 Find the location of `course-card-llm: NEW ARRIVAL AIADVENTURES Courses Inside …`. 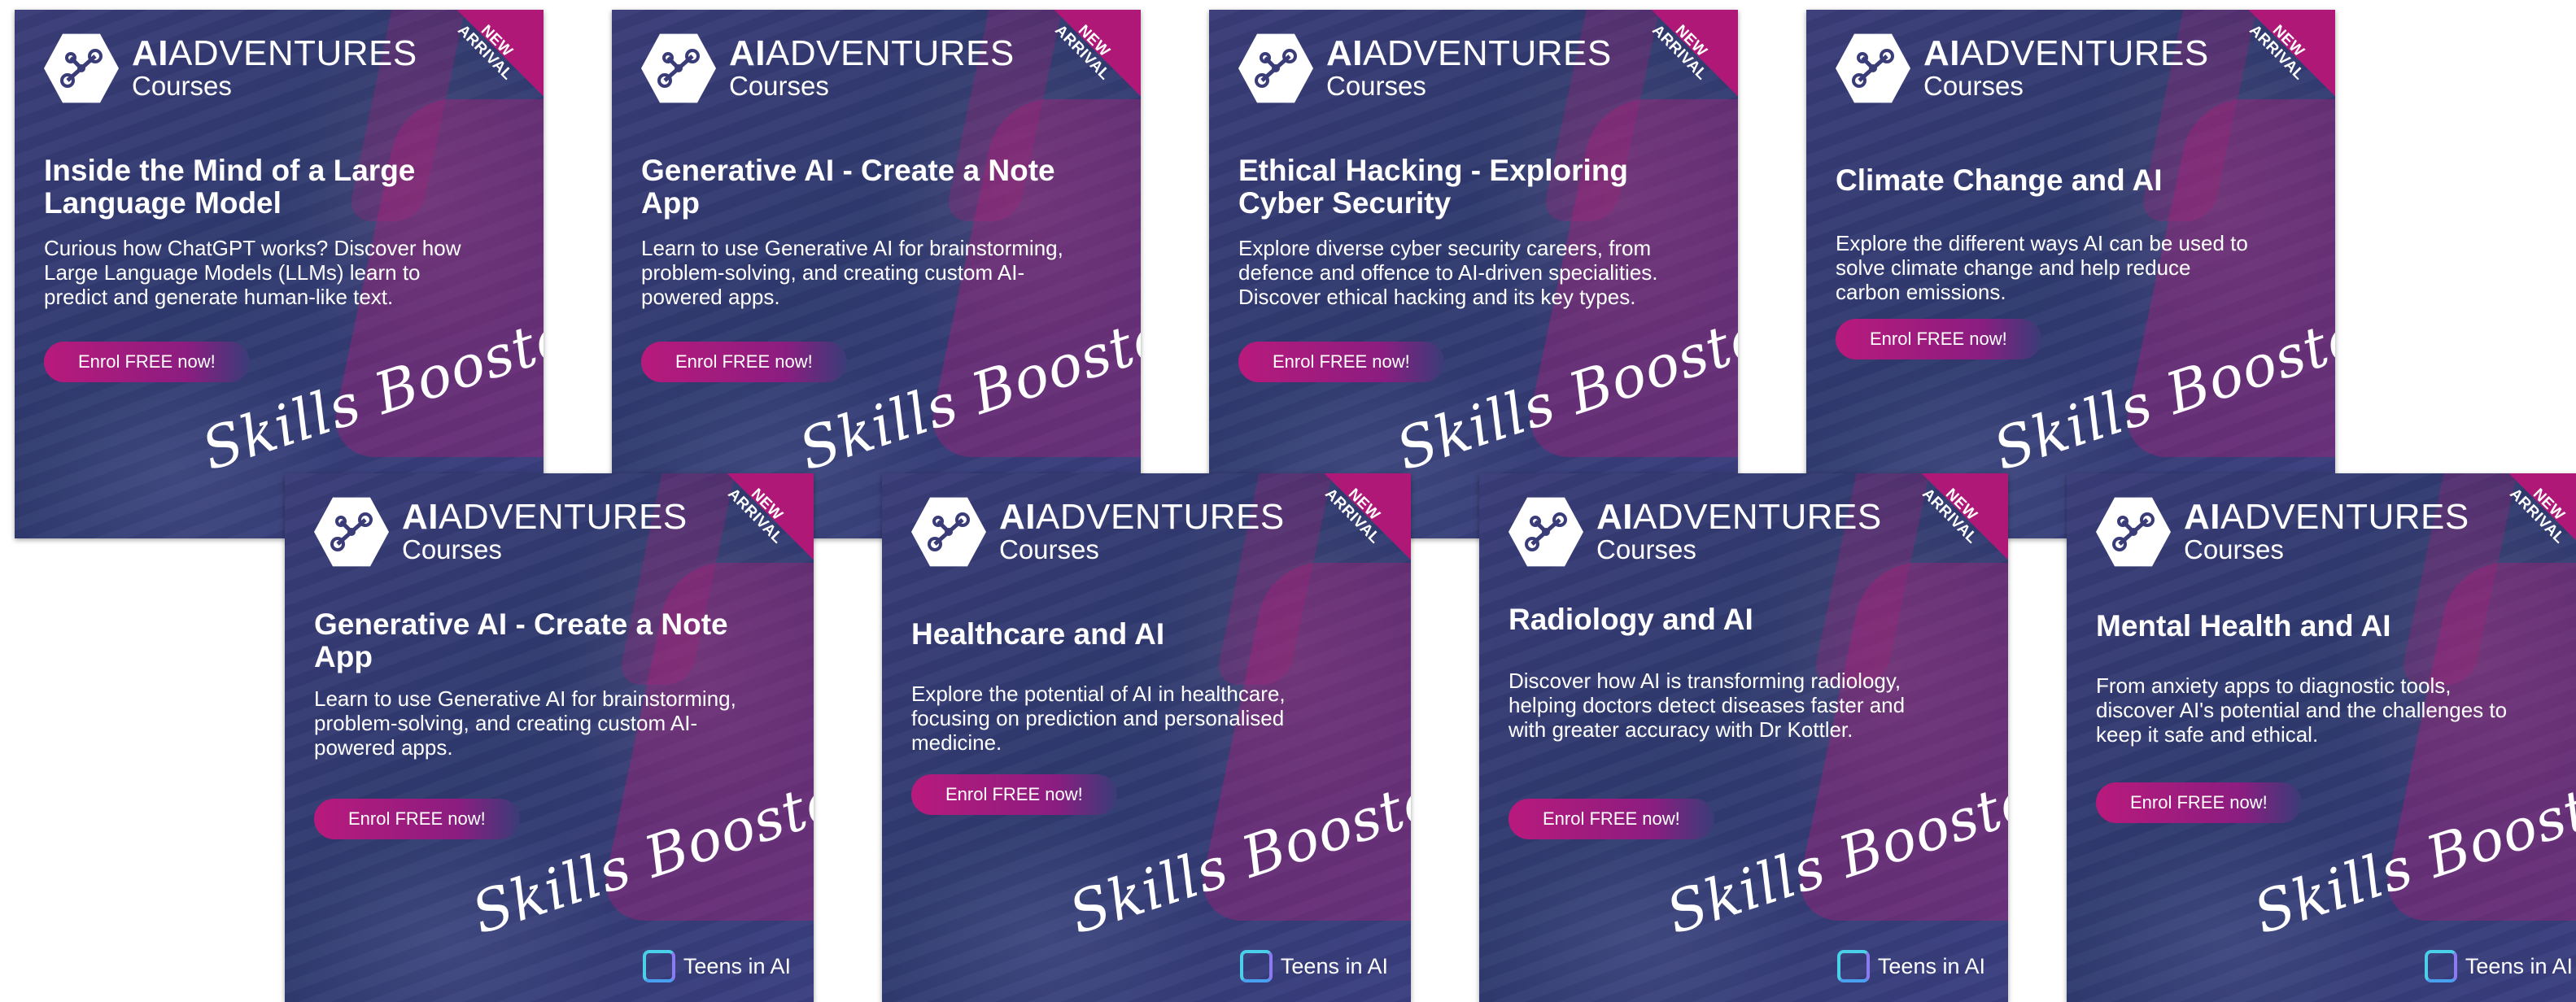

course-card-llm: NEW ARRIVAL AIADVENTURES Courses Inside … is located at coordinates (279, 274).